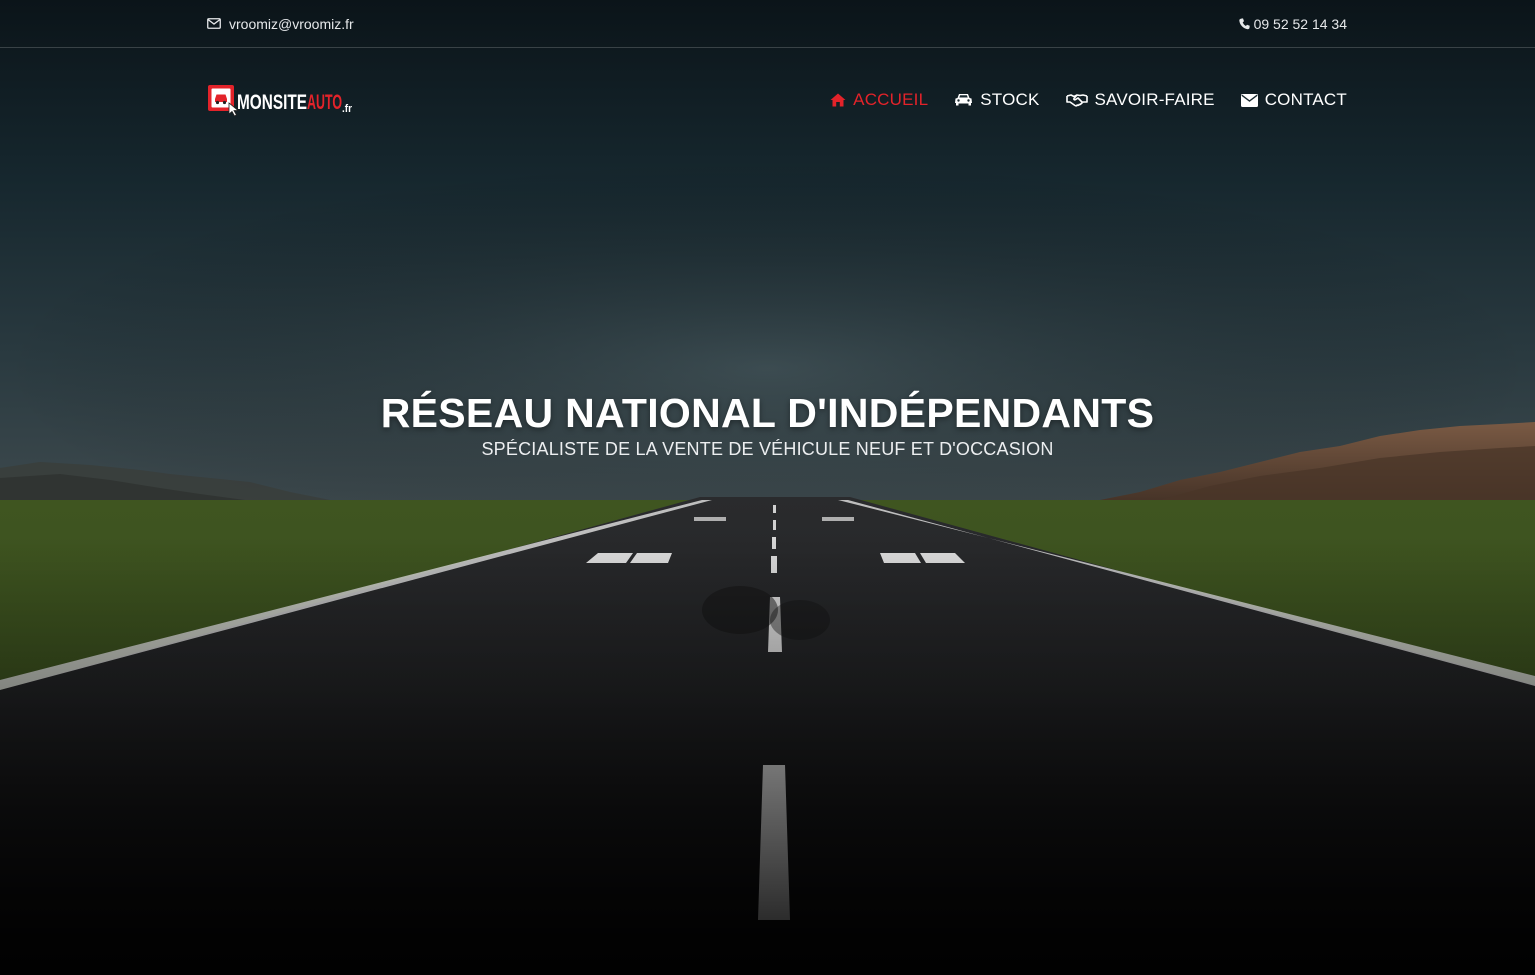 The image size is (1535, 975). I want to click on nav-item-savoir-faire: SAVOIR-FAIRE, so click(1140, 100).